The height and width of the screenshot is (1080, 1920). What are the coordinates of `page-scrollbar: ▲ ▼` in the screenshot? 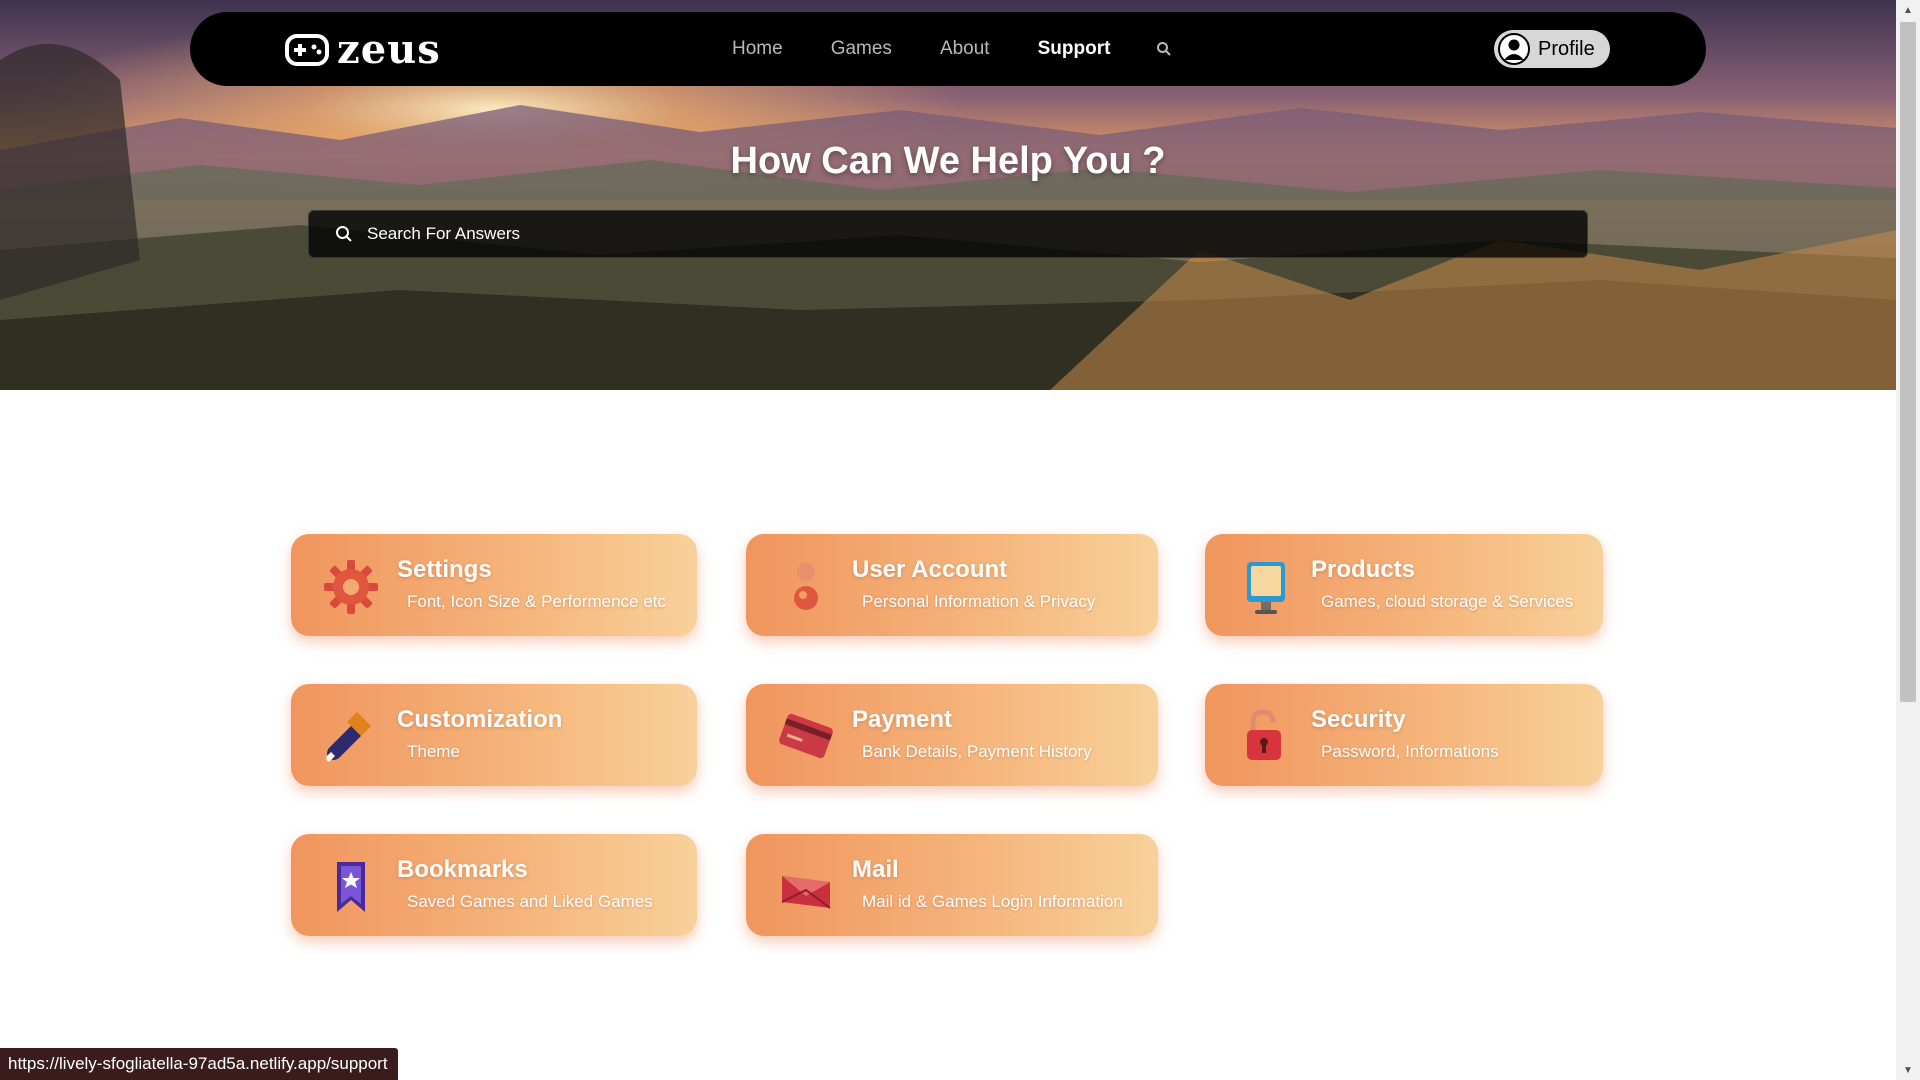 It's located at (1908, 540).